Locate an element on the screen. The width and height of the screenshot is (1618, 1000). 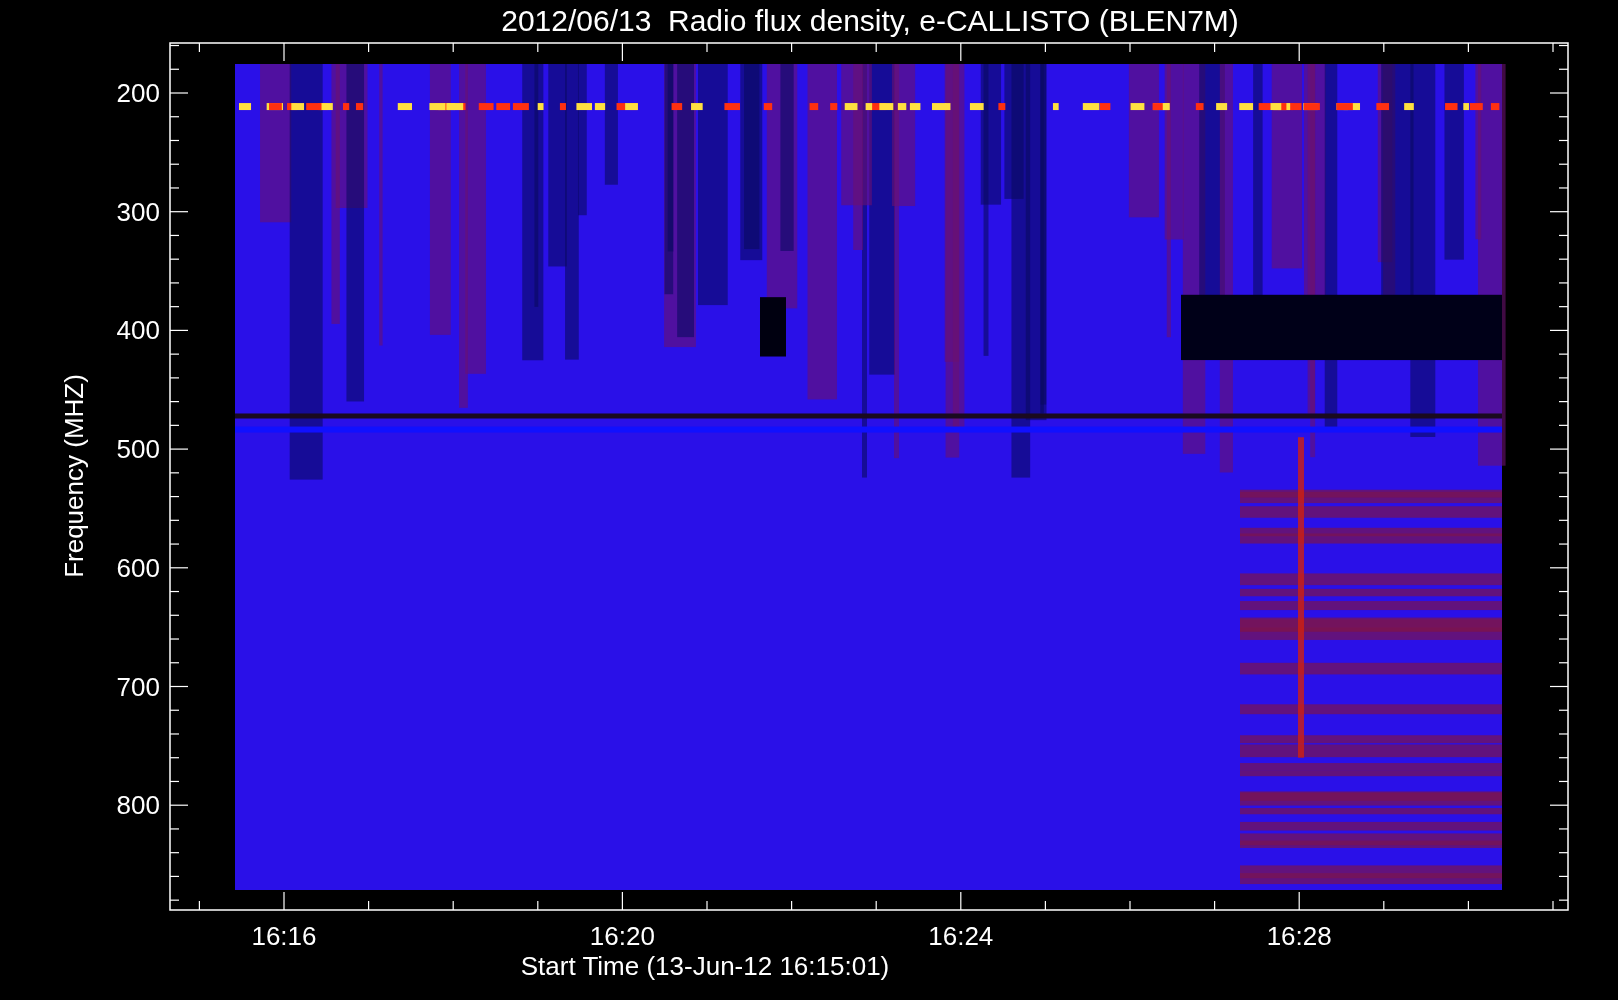
x-axis-label: Start Time (13-Jun-12 16:15:01) is located at coordinates (705, 966).